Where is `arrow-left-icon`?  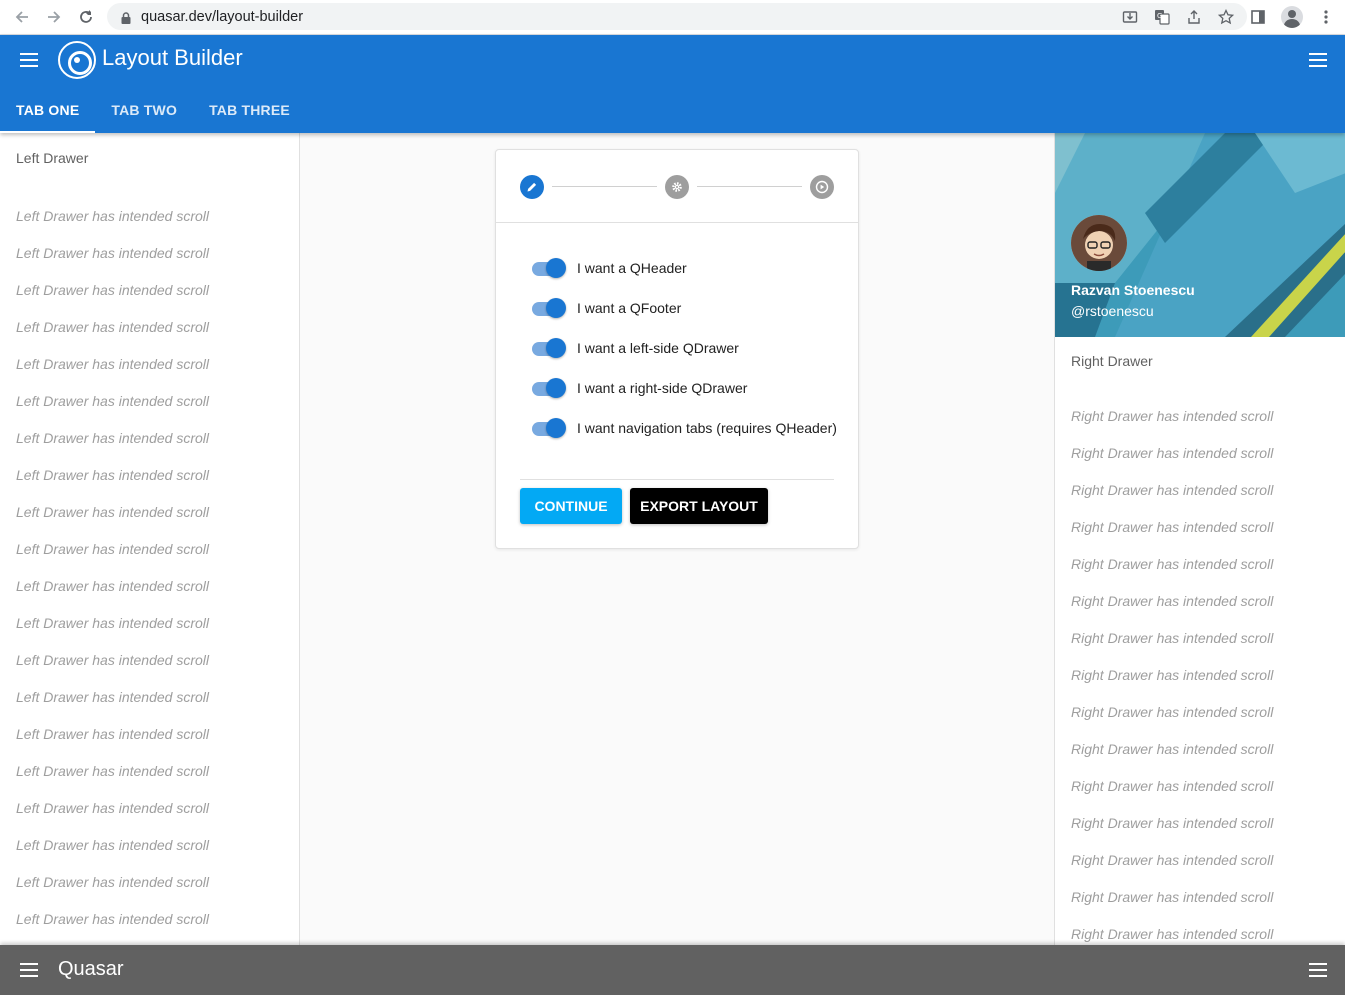 arrow-left-icon is located at coordinates (21, 17).